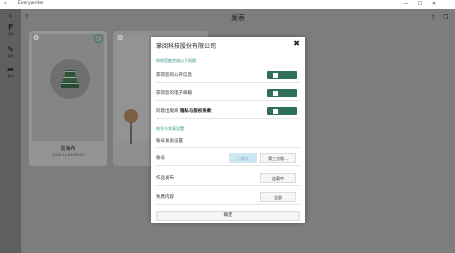 The image size is (455, 253). Describe the element at coordinates (165, 178) in the screenshot. I see `works-label: 作品发布` at that location.